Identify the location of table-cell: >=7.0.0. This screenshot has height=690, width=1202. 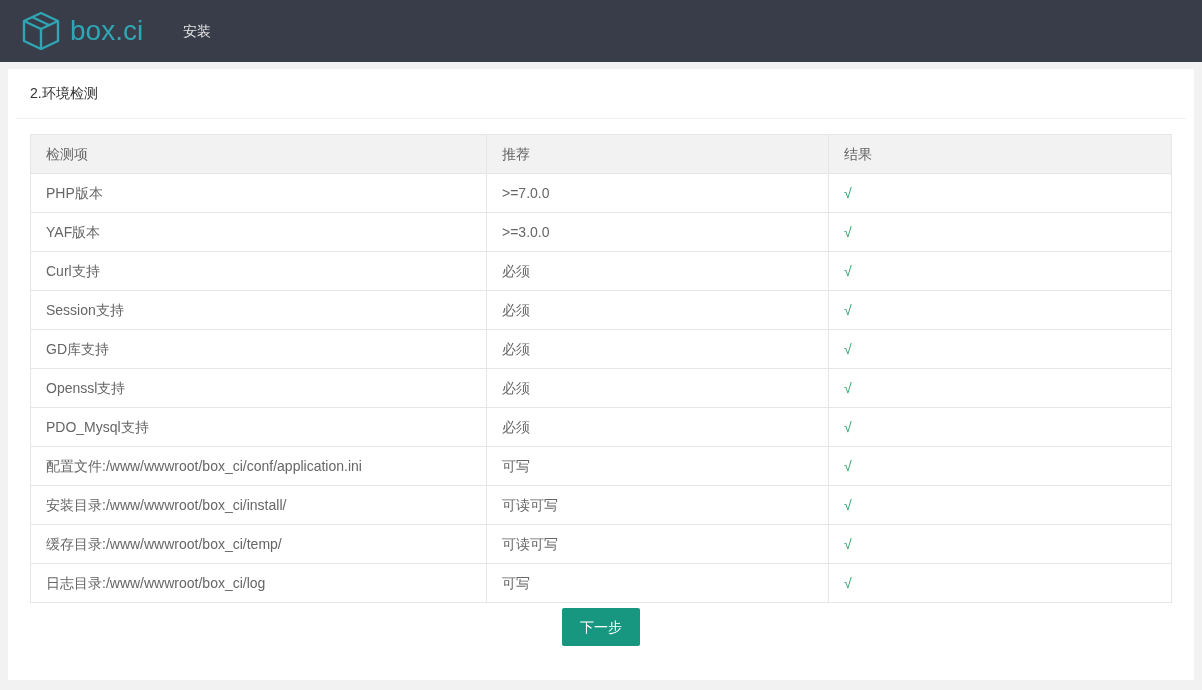
(657, 193).